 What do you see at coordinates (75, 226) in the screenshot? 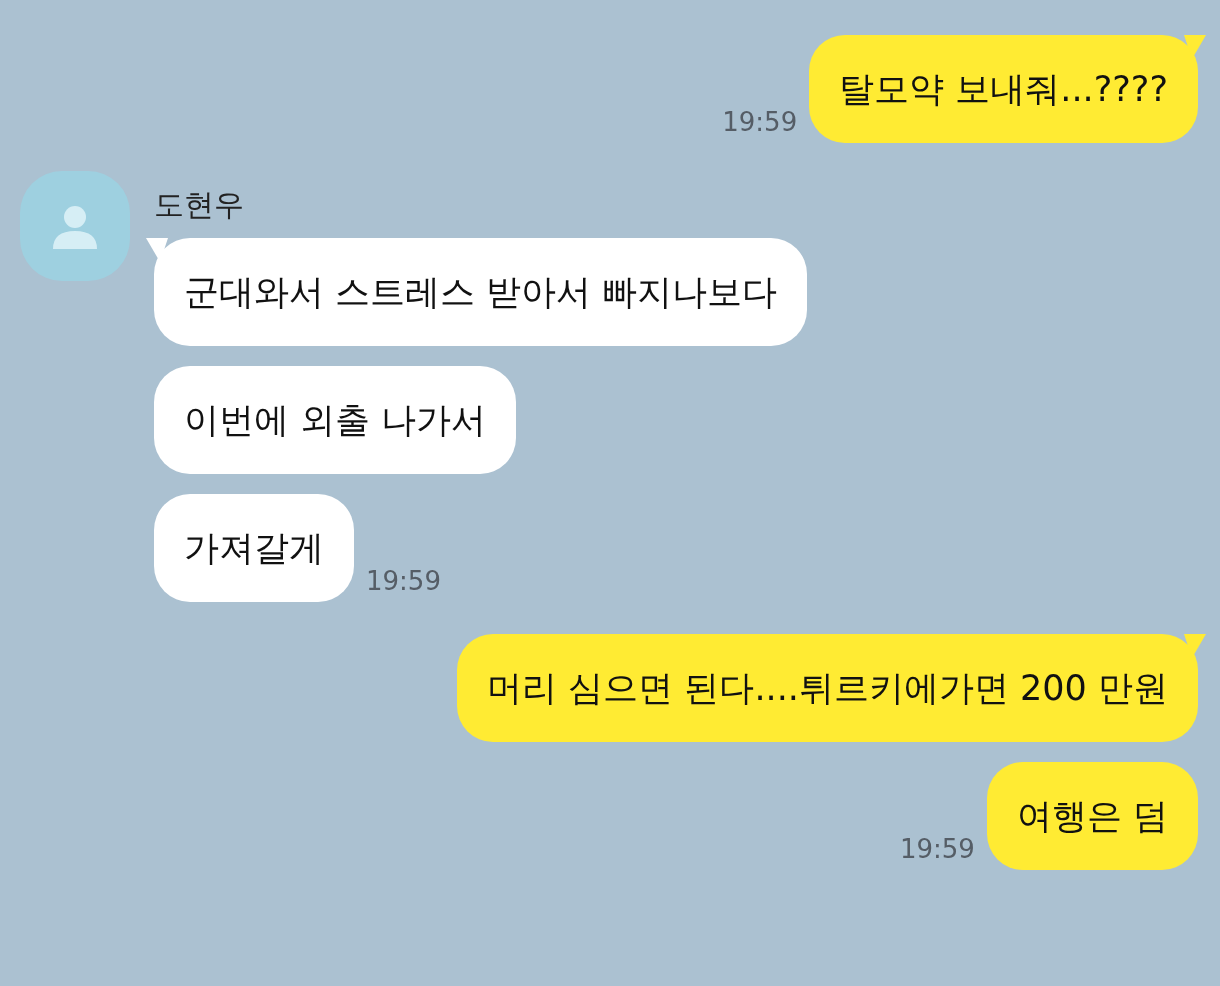
I see `avatar` at bounding box center [75, 226].